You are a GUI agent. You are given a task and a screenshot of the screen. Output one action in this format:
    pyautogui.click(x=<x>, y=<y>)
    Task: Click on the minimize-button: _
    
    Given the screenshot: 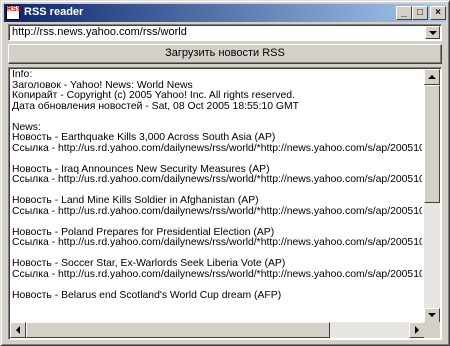 What is the action you would take?
    pyautogui.click(x=404, y=13)
    